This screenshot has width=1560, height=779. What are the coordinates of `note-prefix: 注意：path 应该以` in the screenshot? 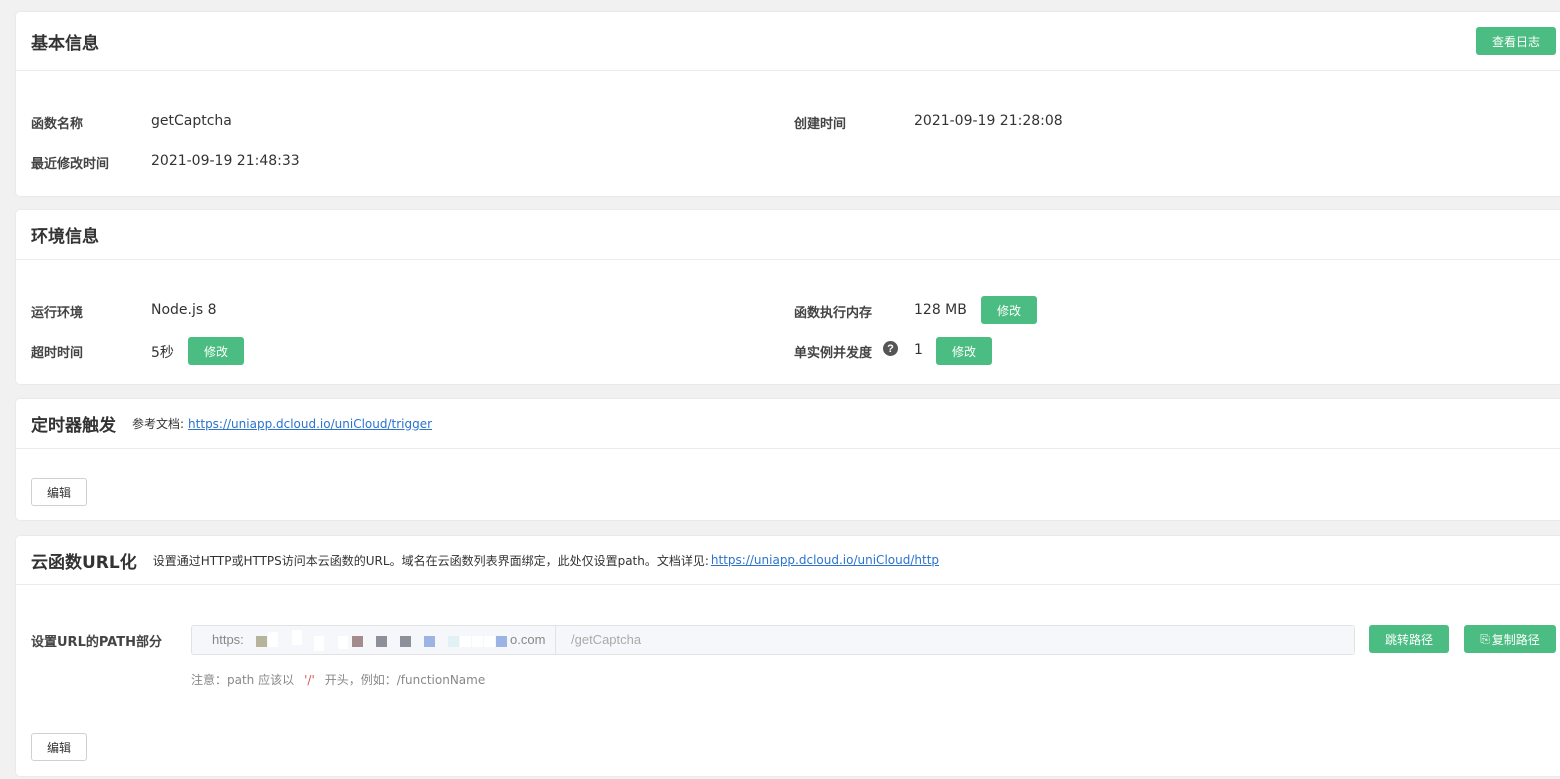 It's located at (243, 680).